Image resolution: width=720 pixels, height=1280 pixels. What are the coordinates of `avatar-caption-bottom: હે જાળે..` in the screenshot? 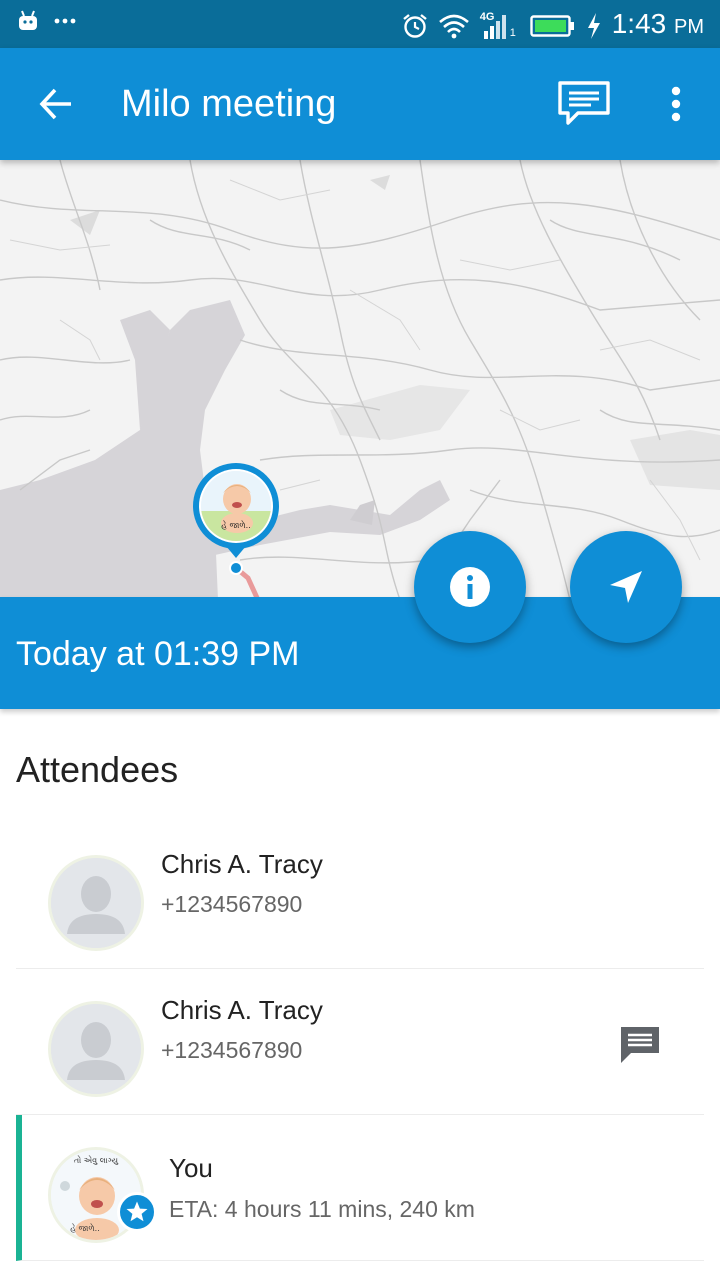 It's located at (85, 1228).